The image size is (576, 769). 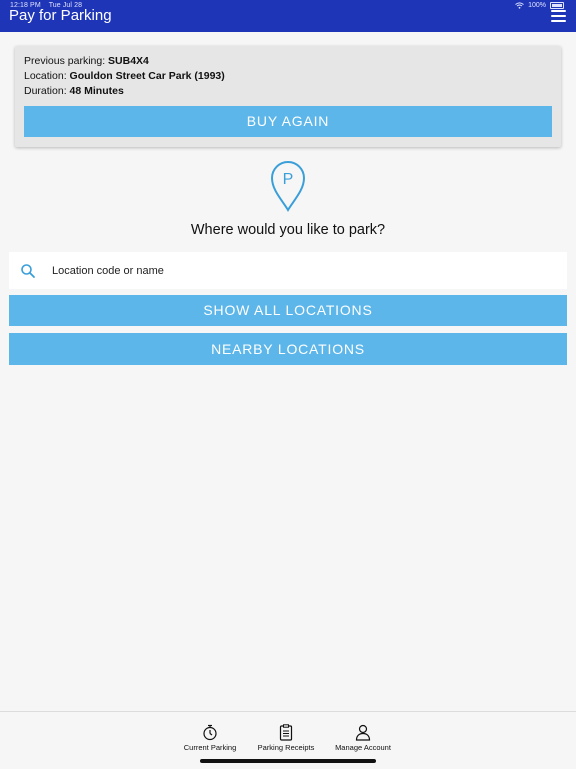 I want to click on tab-manage-account: Manage Account, so click(x=363, y=738).